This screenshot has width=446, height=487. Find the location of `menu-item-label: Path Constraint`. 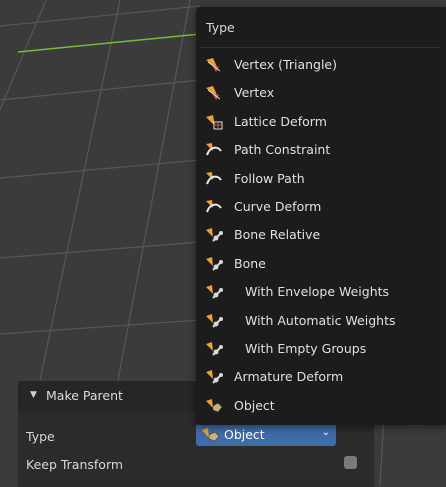

menu-item-label: Path Constraint is located at coordinates (282, 150).